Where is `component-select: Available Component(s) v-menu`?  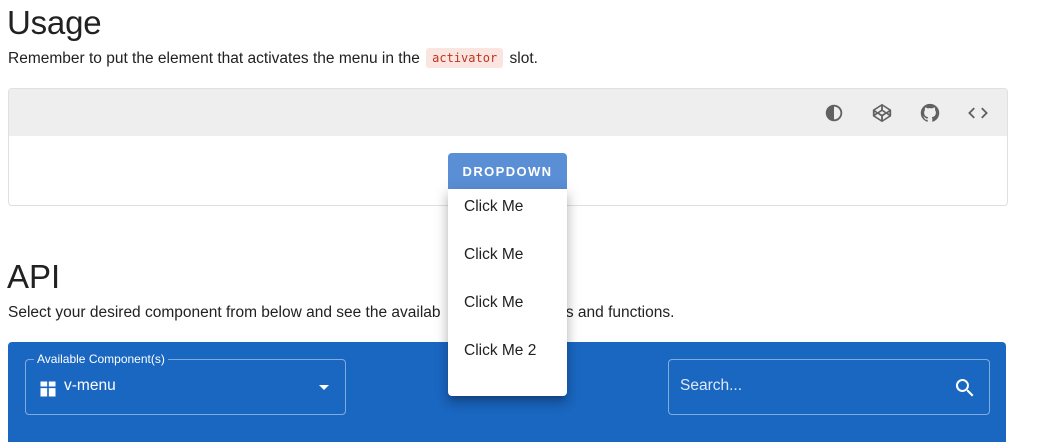 component-select: Available Component(s) v-menu is located at coordinates (185, 383).